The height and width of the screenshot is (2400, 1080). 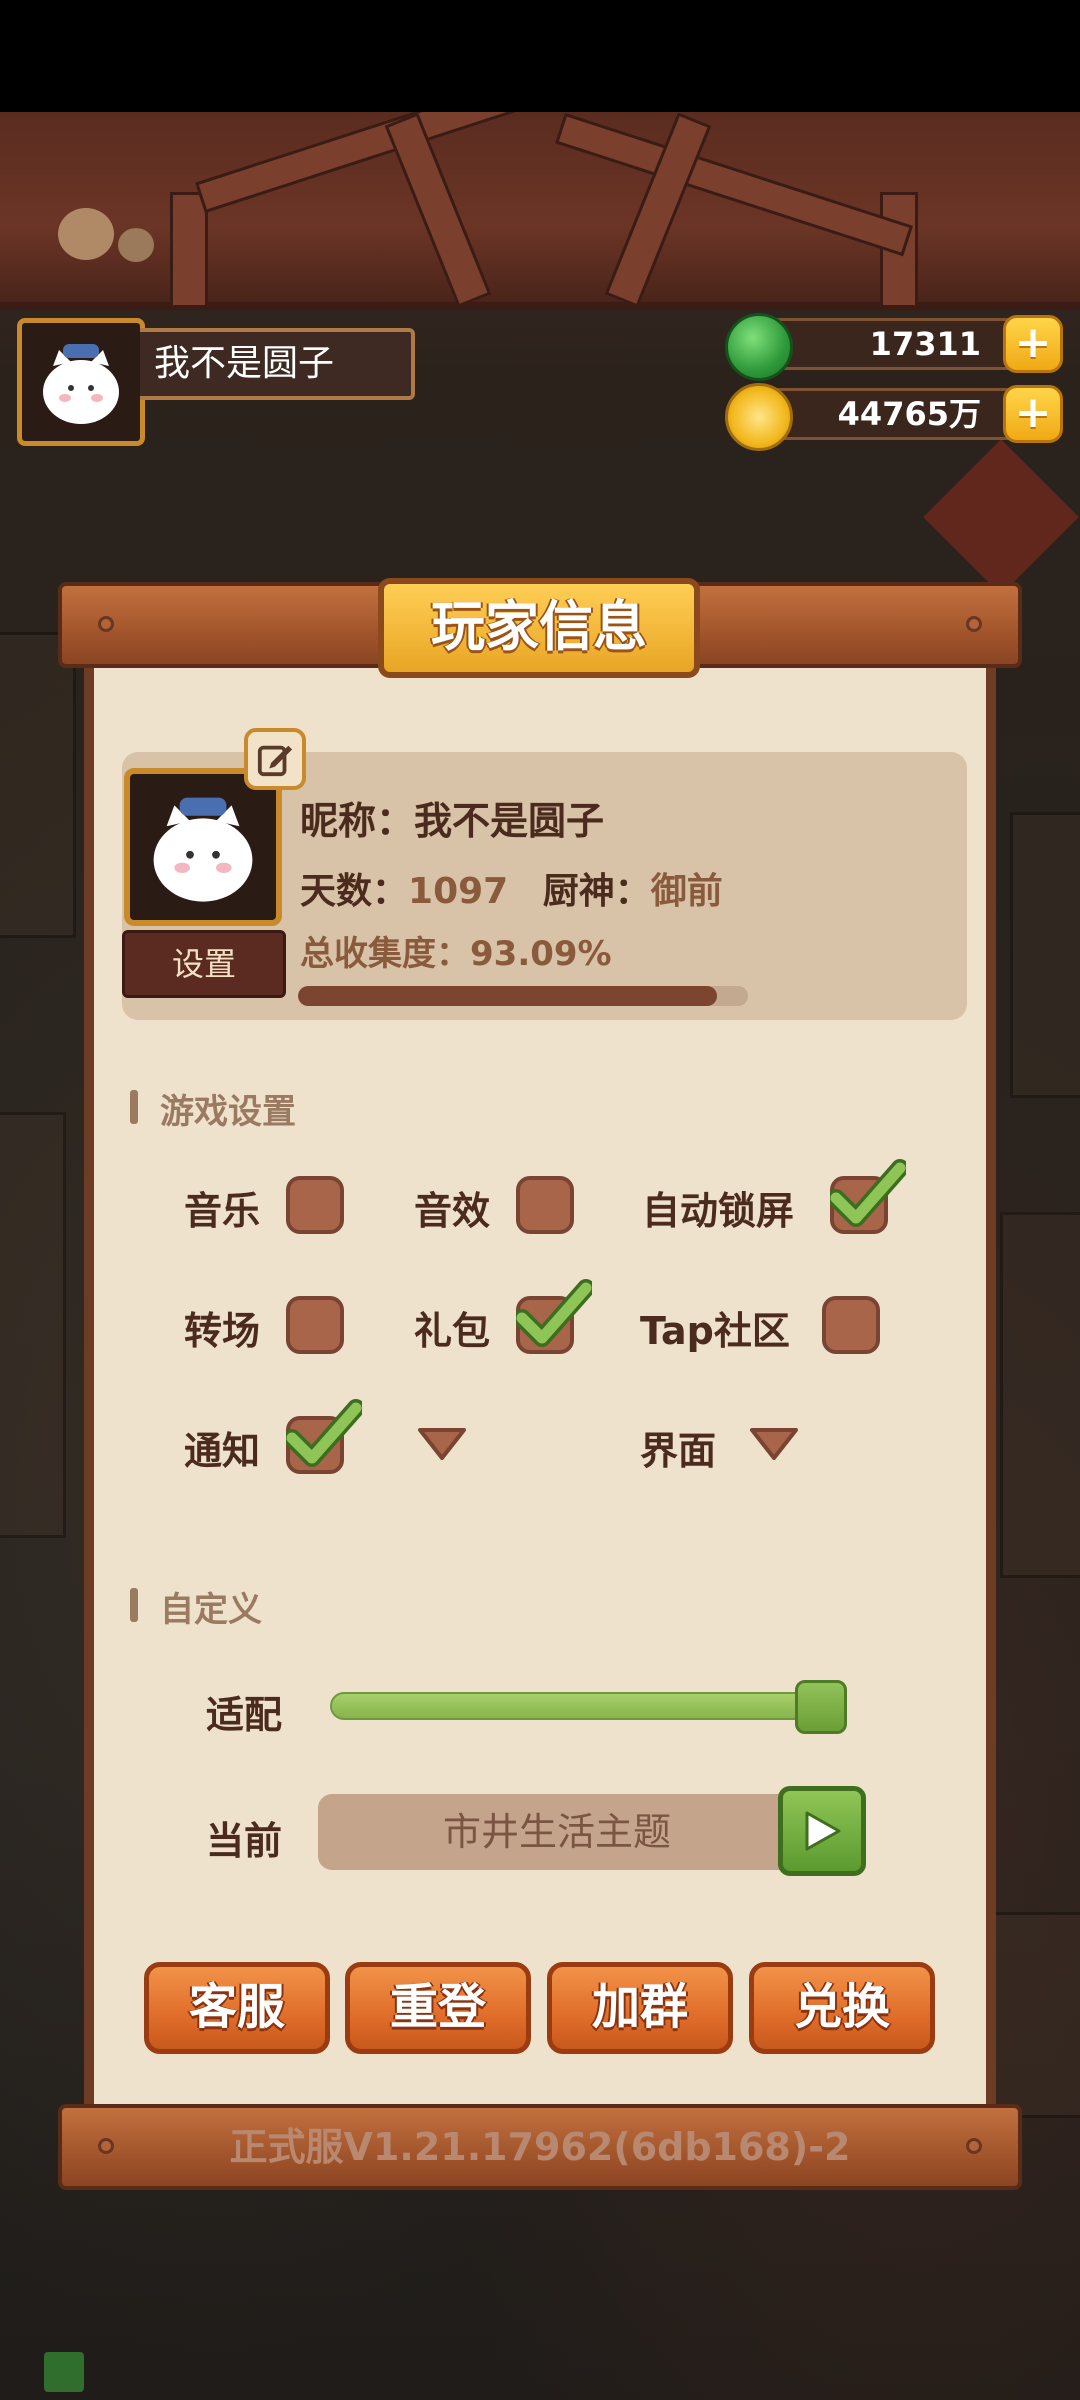 What do you see at coordinates (540, 211) in the screenshot?
I see `roof-beams` at bounding box center [540, 211].